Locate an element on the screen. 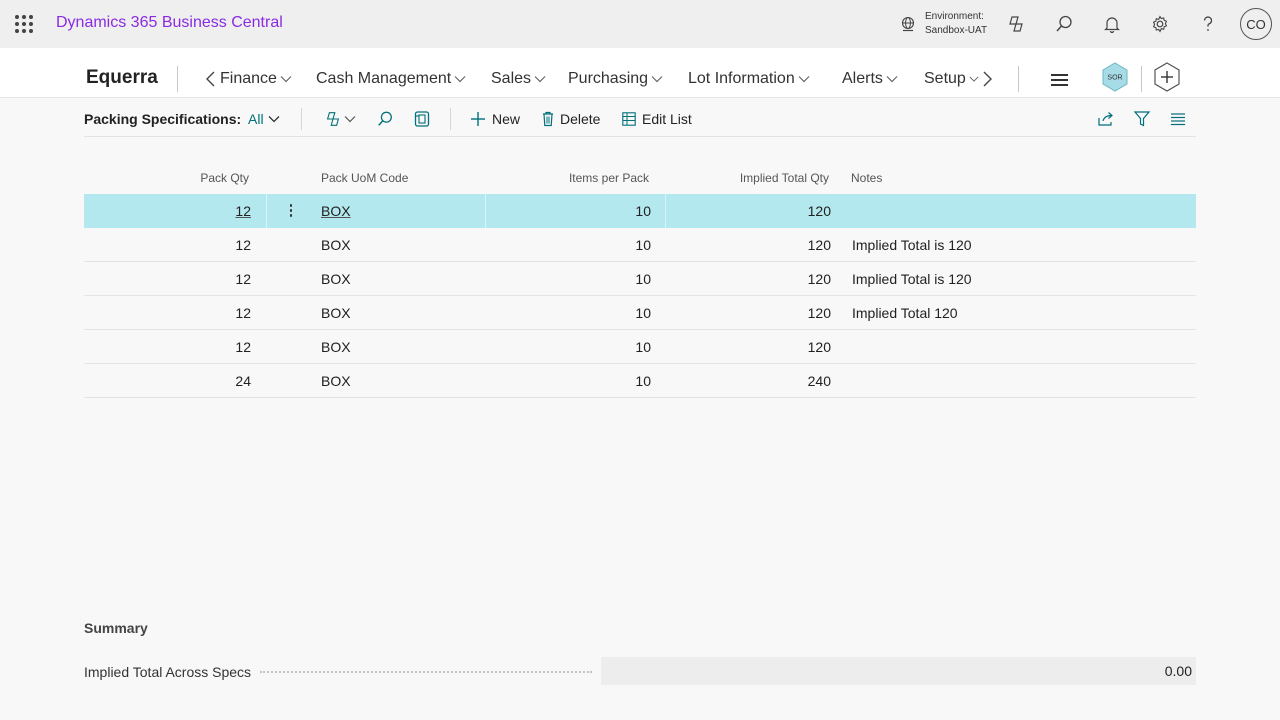  nav-item-setup: Setup is located at coordinates (951, 79).